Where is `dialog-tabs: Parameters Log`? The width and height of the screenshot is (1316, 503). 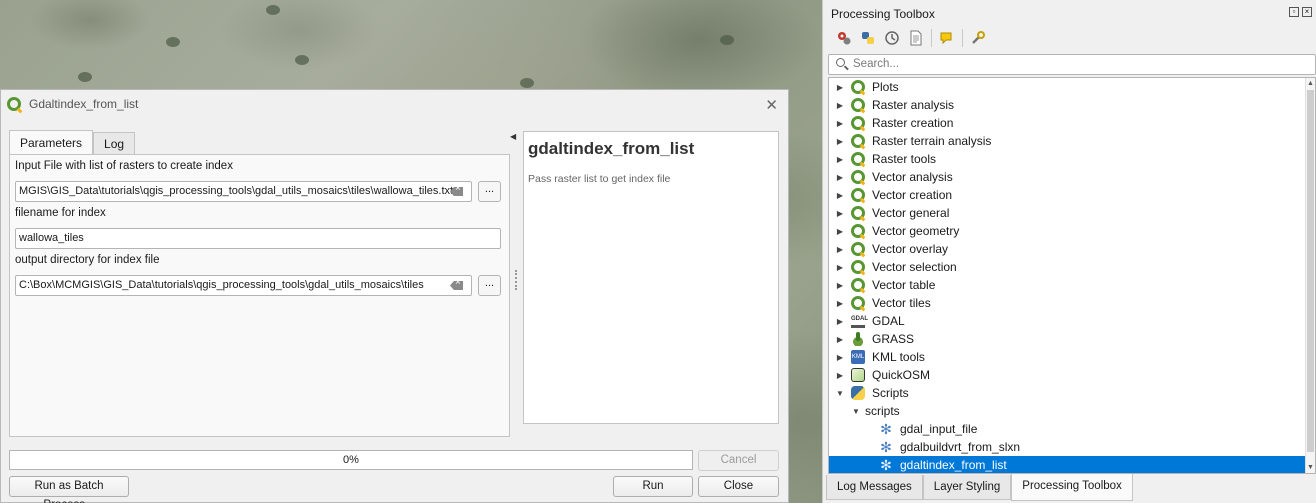 dialog-tabs: Parameters Log is located at coordinates (72, 142).